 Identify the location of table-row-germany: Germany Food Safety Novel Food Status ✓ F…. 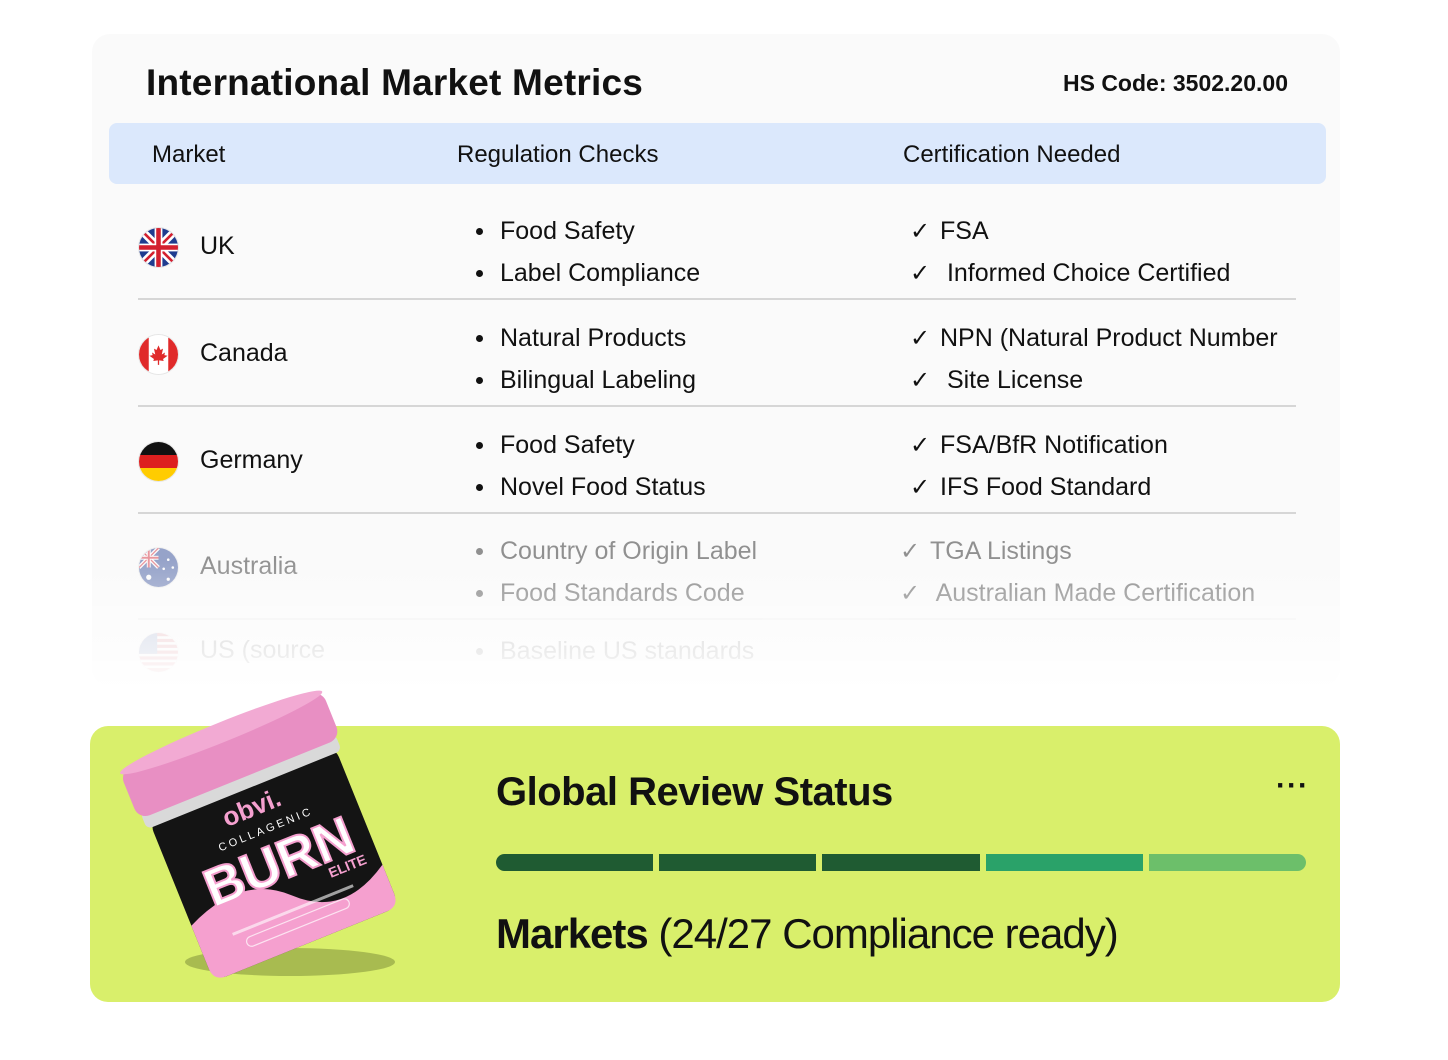
(717, 461).